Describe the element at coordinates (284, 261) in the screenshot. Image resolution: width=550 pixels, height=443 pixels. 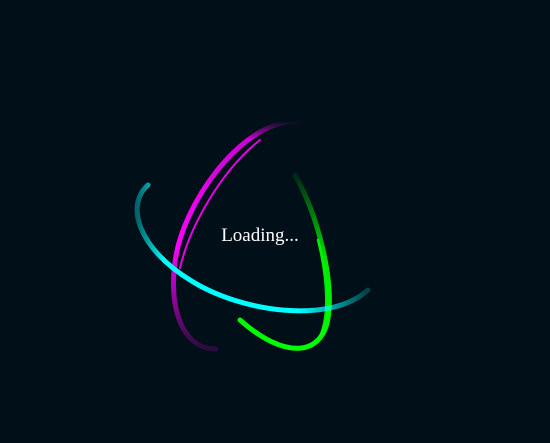
I see `loader-ring-green` at that location.